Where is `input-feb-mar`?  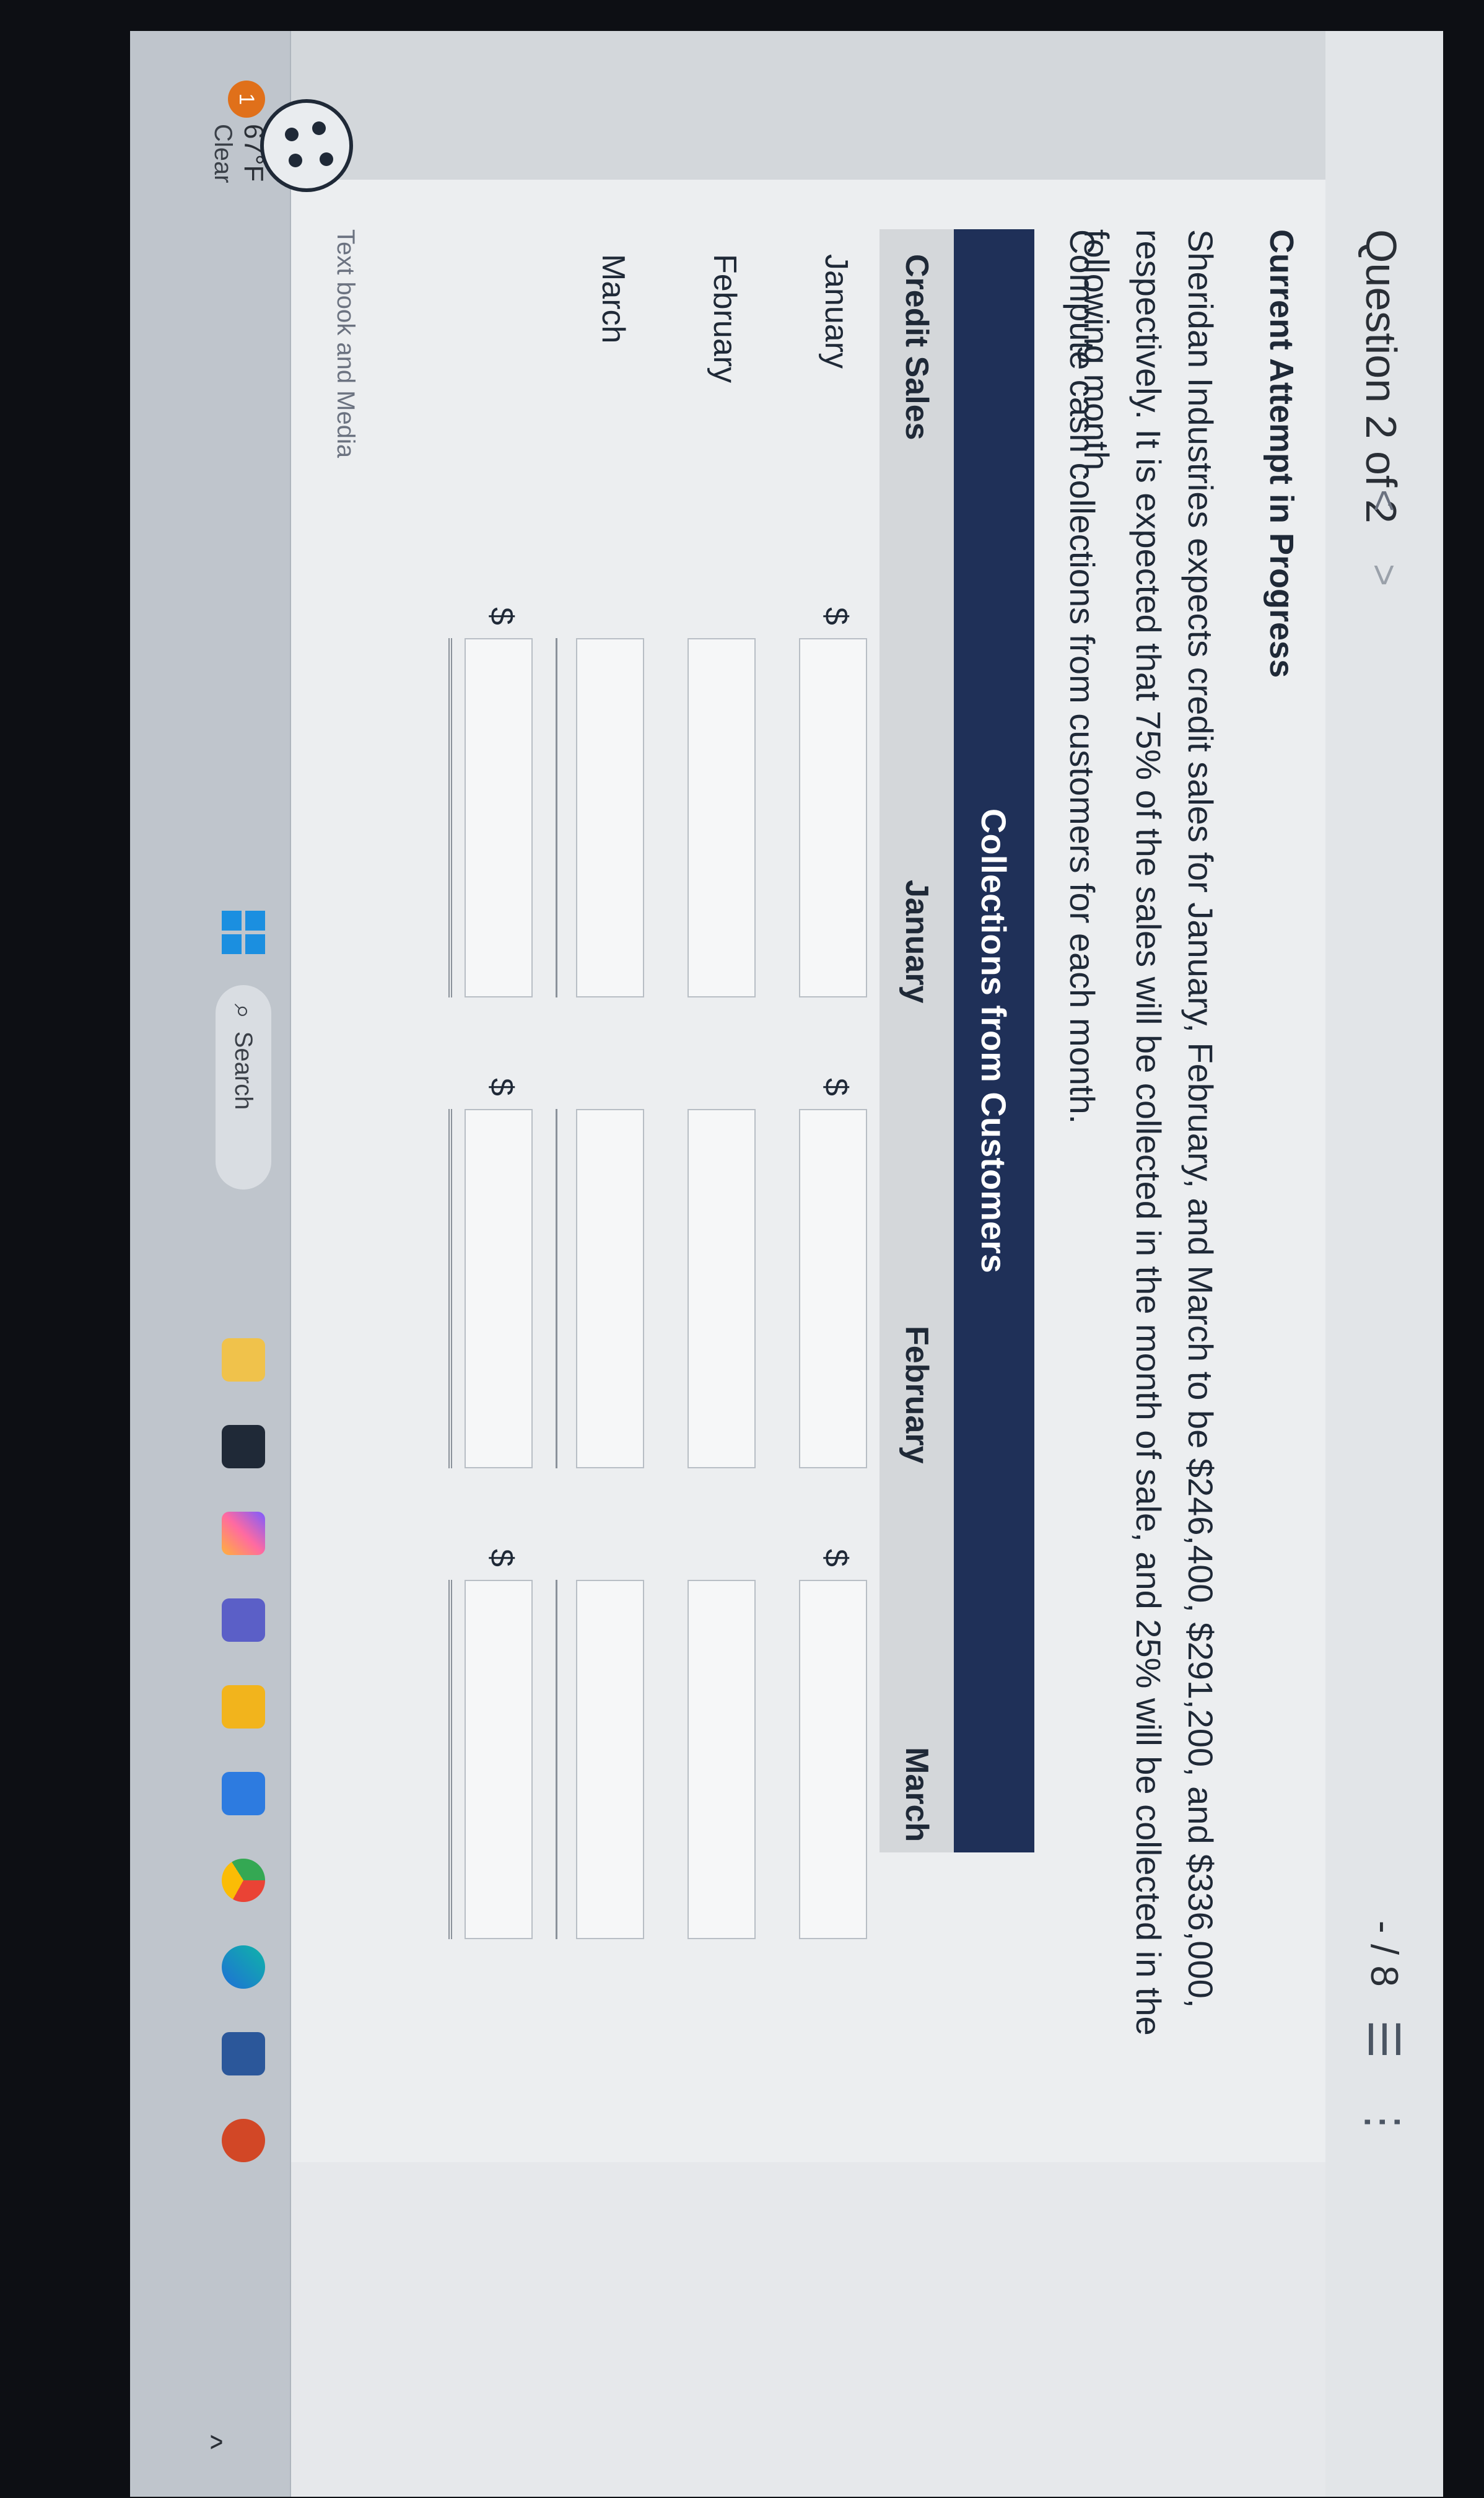 input-feb-mar is located at coordinates (721, 1759).